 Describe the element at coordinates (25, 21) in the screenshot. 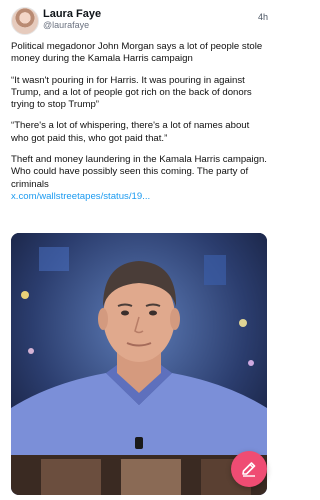

I see `avatar` at that location.